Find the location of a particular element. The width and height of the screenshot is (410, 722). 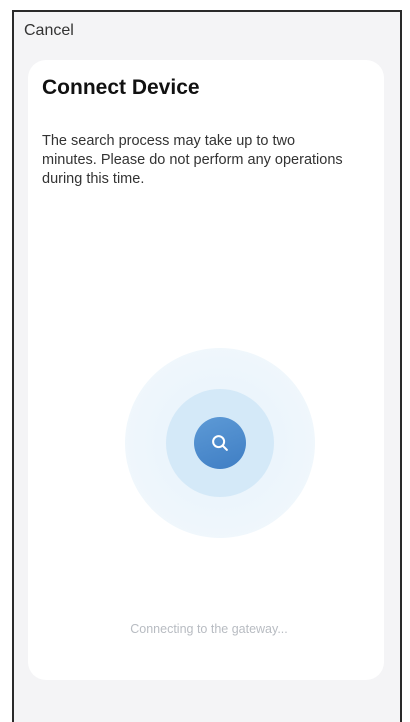

cancel-button: Cancel is located at coordinates (49, 31).